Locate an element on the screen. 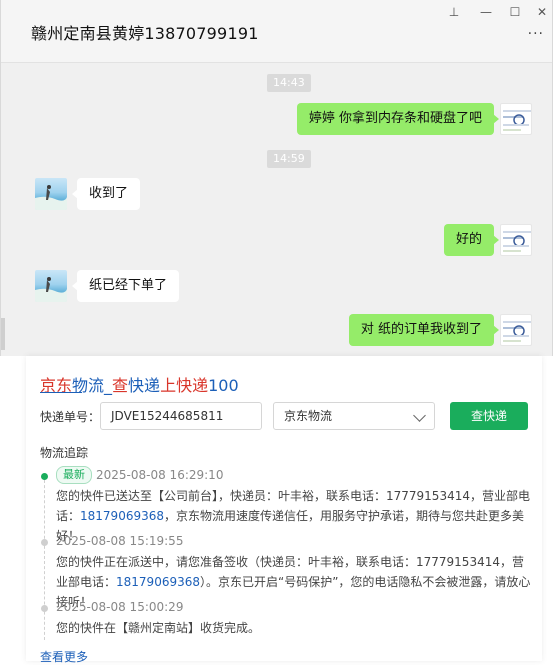 Image resolution: width=553 pixels, height=665 pixels. tracking-number-label: 快递单号： is located at coordinates (70, 417).